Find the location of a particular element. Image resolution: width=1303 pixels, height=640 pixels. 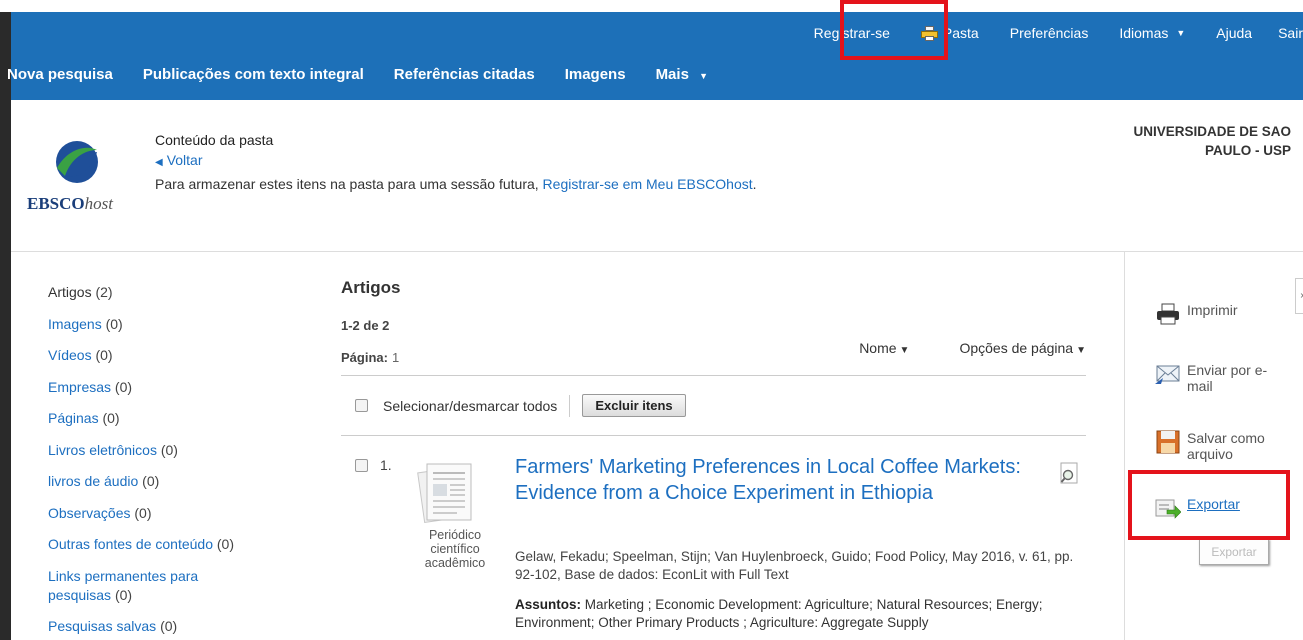

bulk-actions: Selecionar/desmarcar todos Excluir itens is located at coordinates (520, 405).